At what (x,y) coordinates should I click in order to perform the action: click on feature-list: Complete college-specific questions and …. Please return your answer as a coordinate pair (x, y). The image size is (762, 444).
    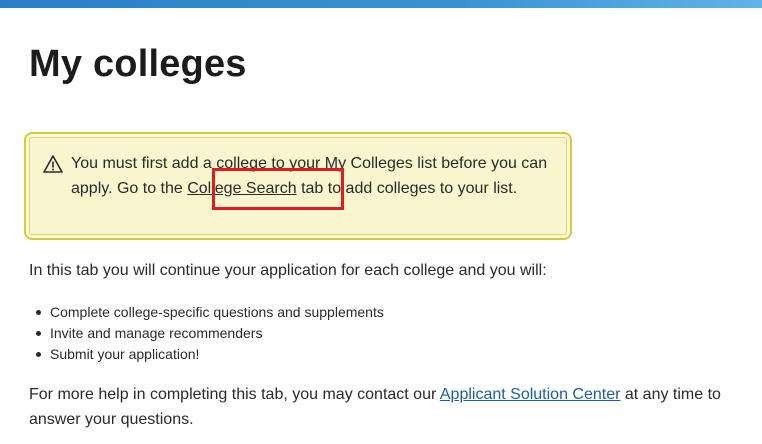
    Looking at the image, I should click on (210, 333).